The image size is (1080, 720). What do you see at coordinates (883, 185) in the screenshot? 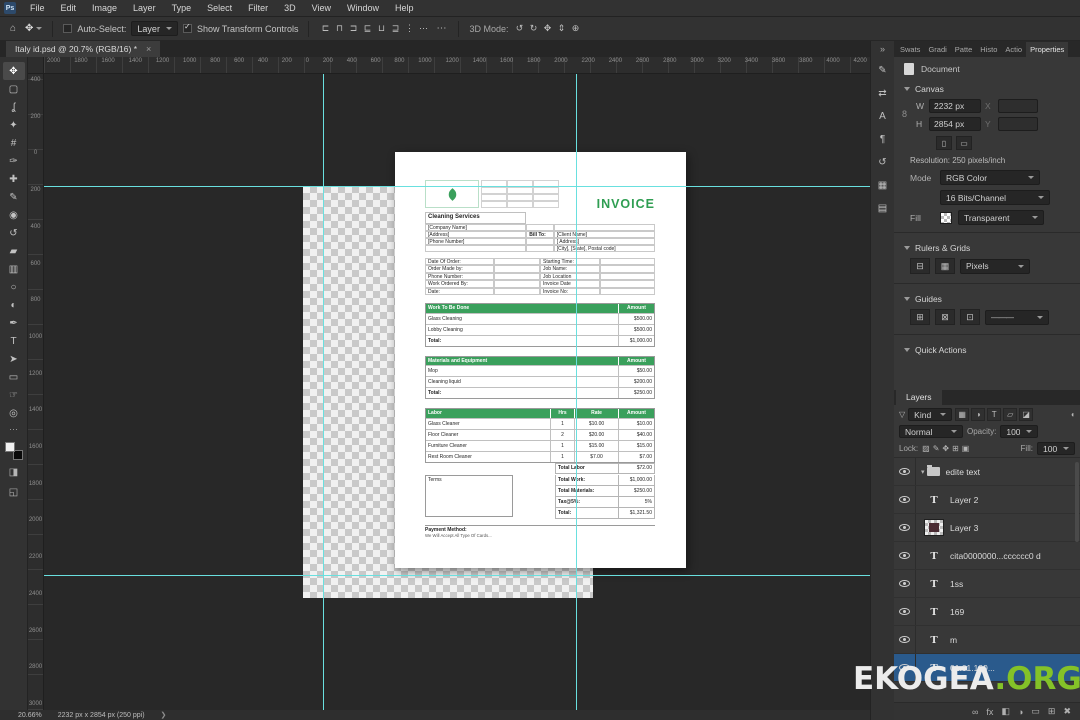
I see `patterns-panel-icon: ▦` at bounding box center [883, 185].